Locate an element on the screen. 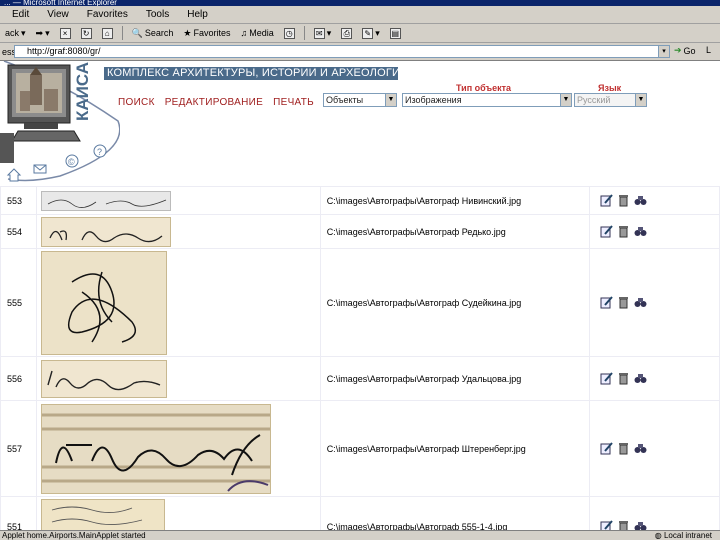  home-button: ⌂ is located at coordinates (107, 33).